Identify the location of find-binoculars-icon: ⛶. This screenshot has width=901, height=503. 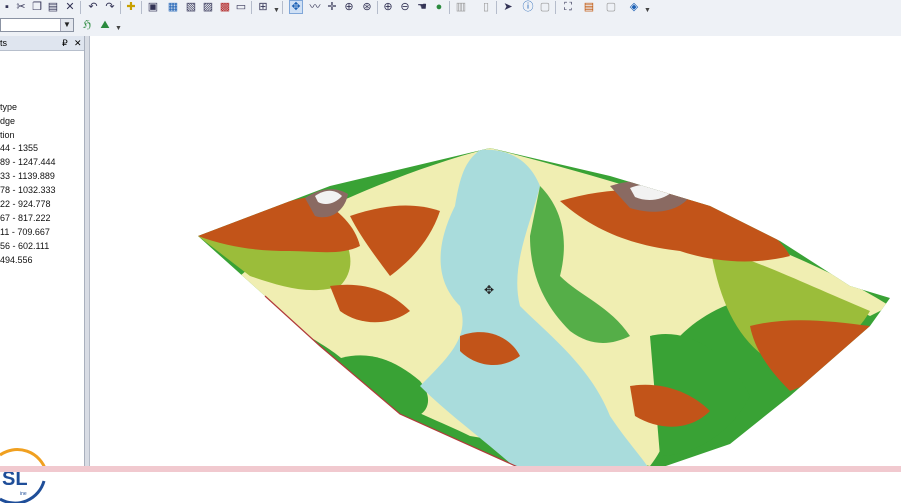
(568, 7).